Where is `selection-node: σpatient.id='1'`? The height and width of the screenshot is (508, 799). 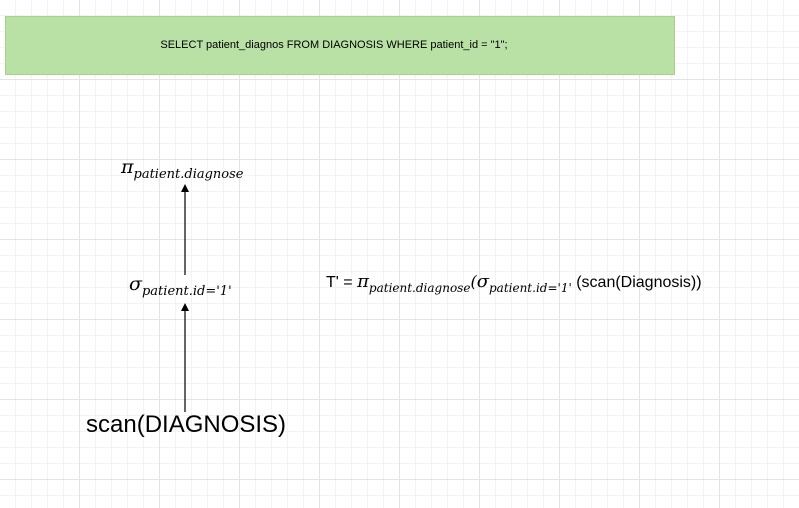 selection-node: σpatient.id='1' is located at coordinates (180, 286).